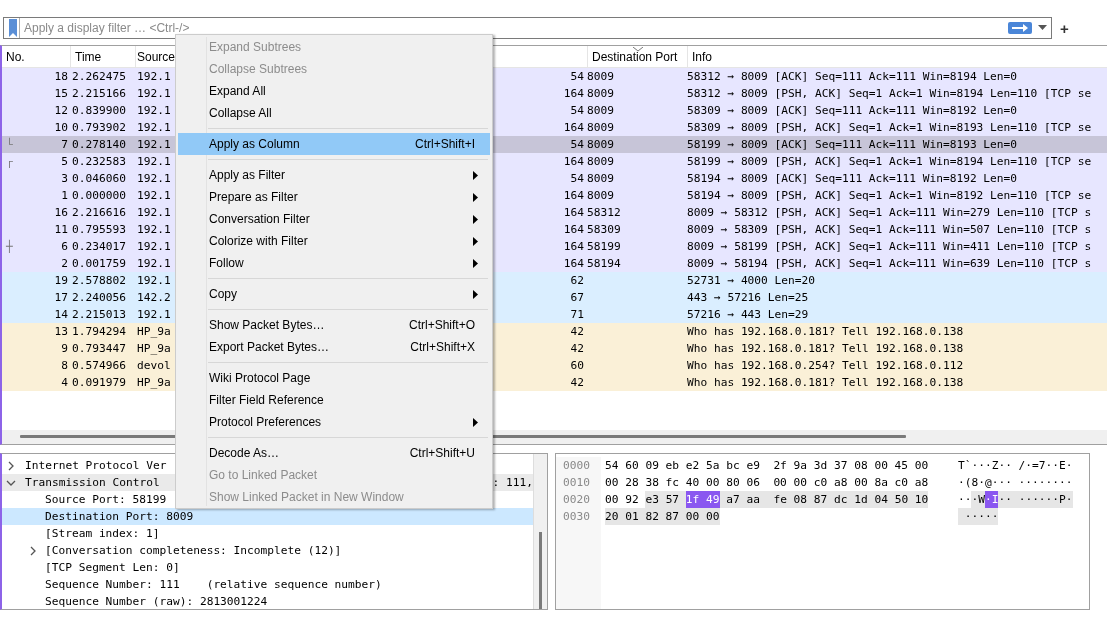  Describe the element at coordinates (64, 145) in the screenshot. I see `packet-number: 7` at that location.